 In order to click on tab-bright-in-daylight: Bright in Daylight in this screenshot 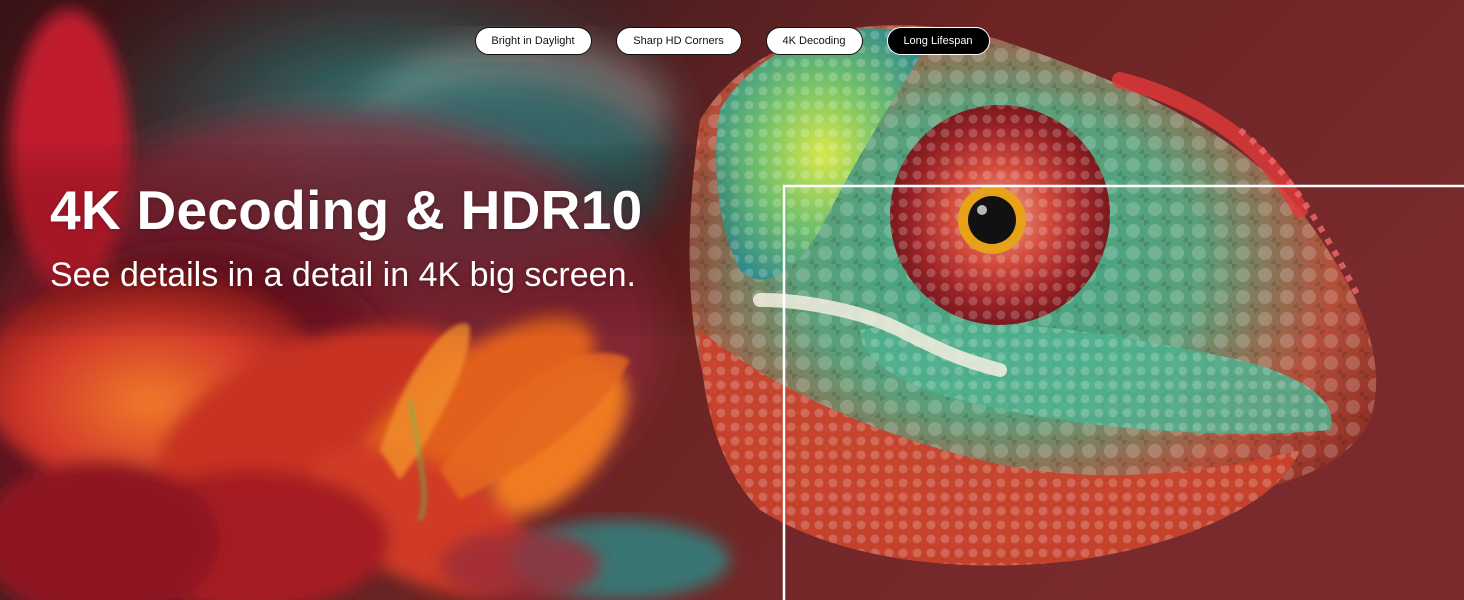, I will do `click(533, 41)`.